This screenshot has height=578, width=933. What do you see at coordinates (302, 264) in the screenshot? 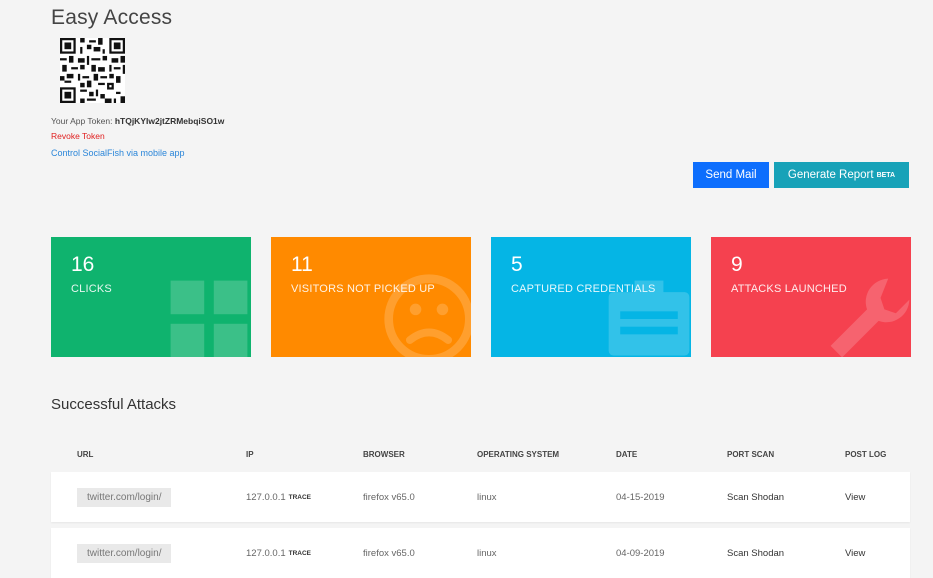
I see `stat-value: 11` at bounding box center [302, 264].